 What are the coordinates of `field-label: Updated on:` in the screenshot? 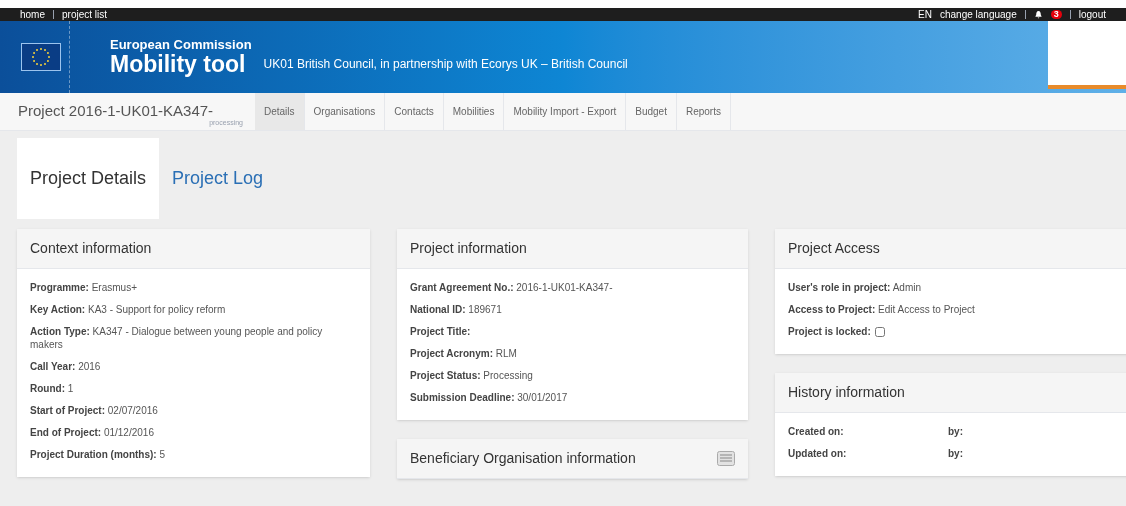 It's located at (818, 453).